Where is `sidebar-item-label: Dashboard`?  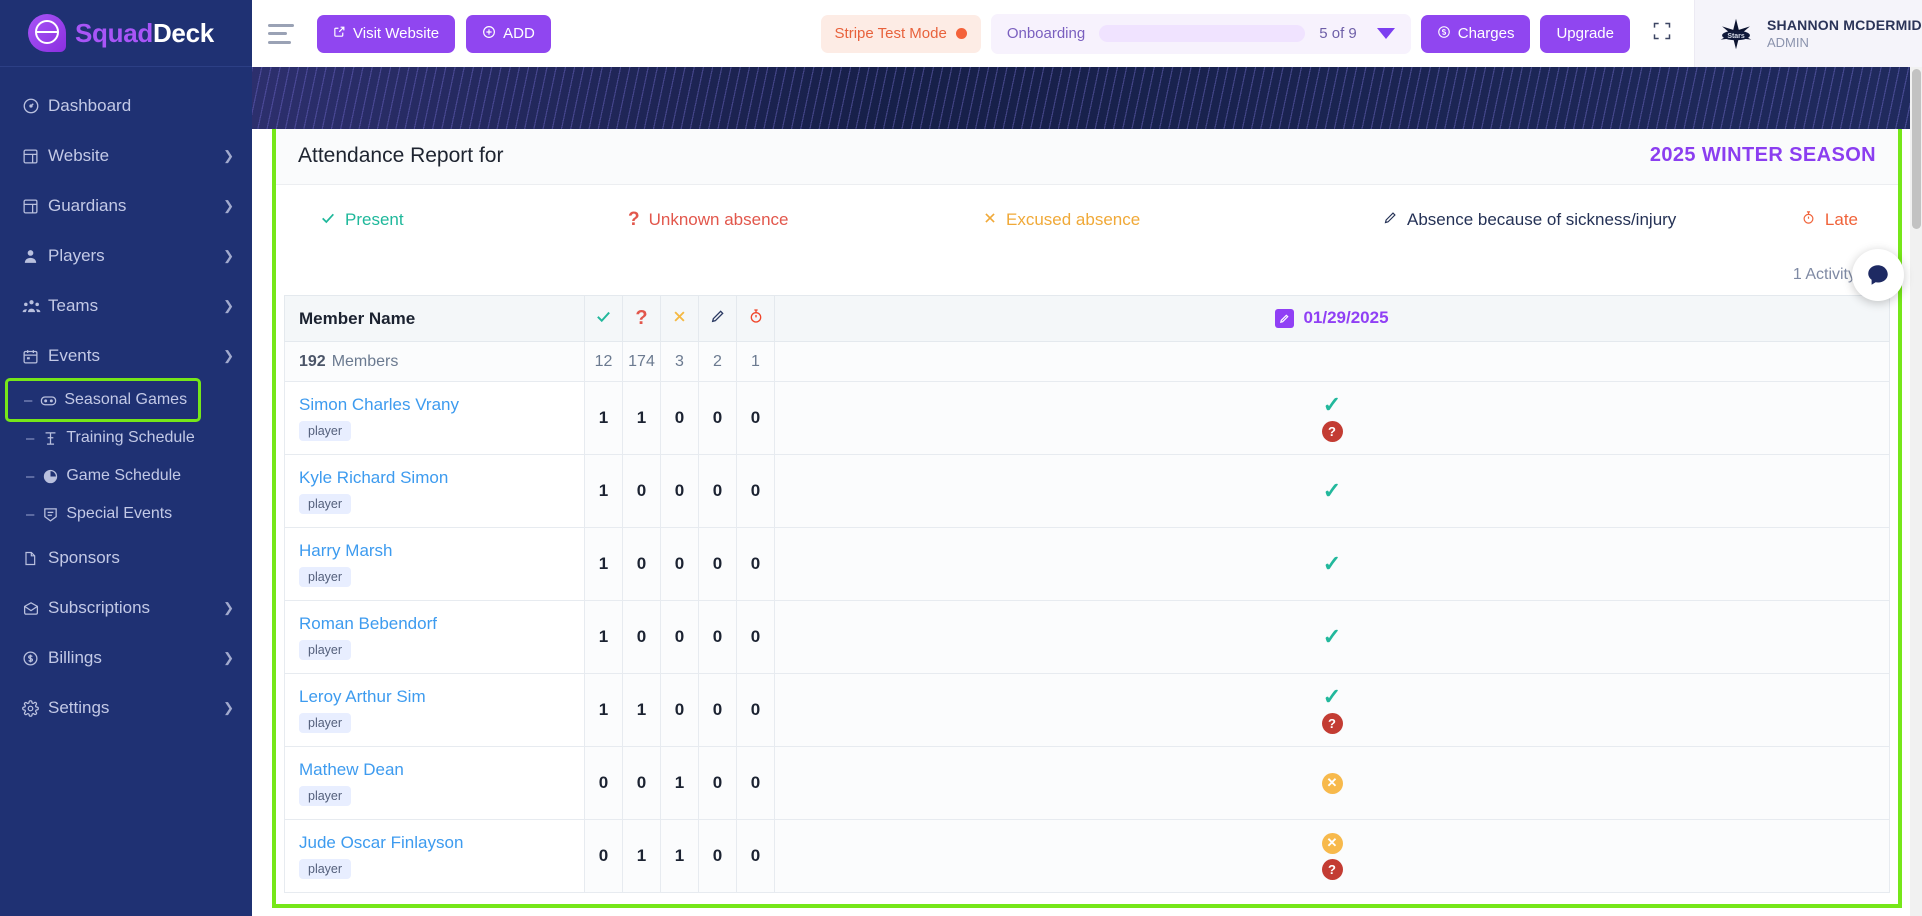
sidebar-item-label: Dashboard is located at coordinates (90, 105).